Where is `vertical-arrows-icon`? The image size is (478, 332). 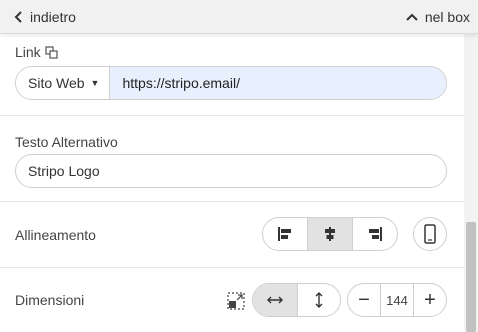 vertical-arrows-icon is located at coordinates (319, 300).